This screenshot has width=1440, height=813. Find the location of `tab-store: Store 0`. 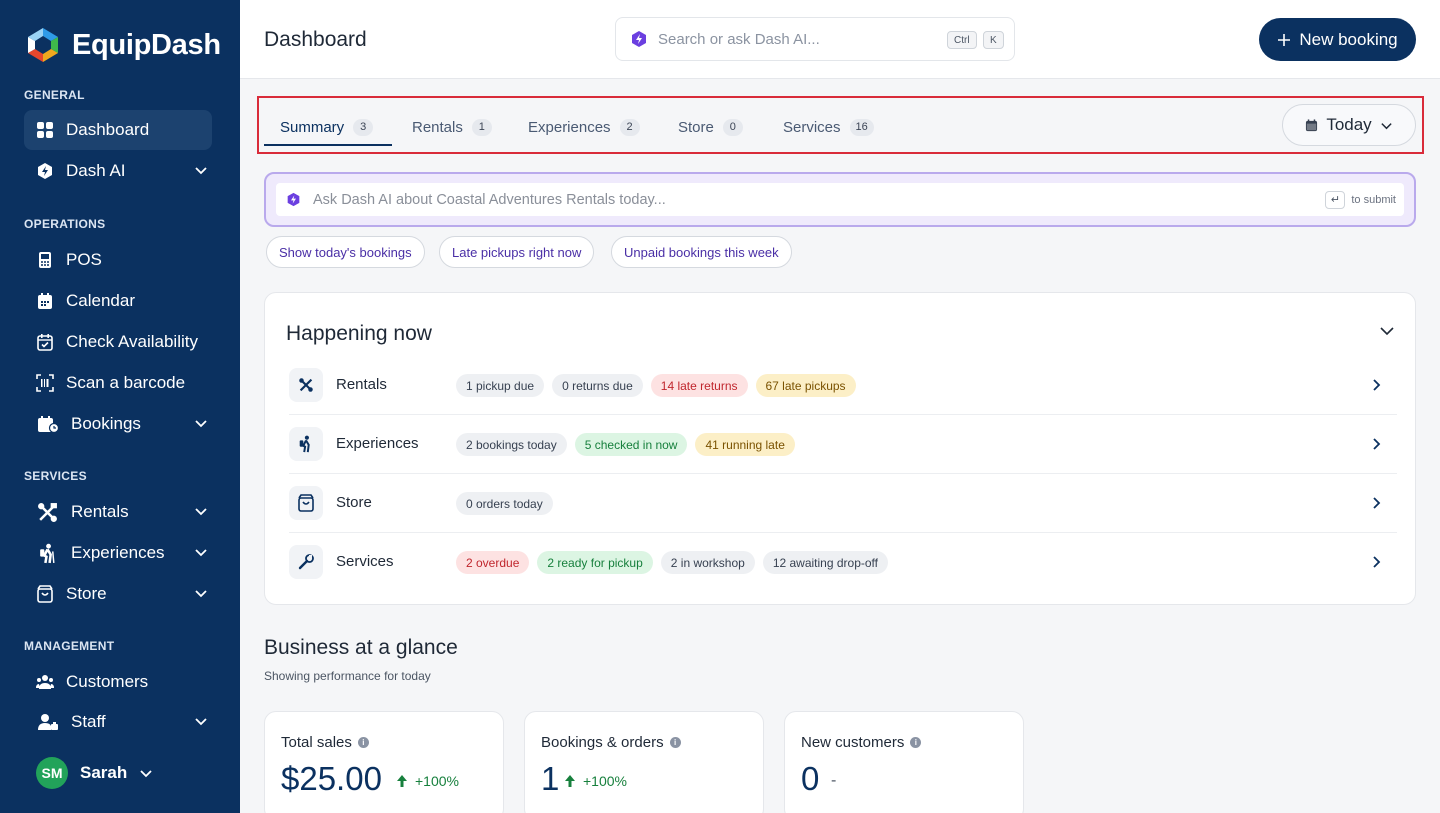

tab-store: Store 0 is located at coordinates (710, 127).